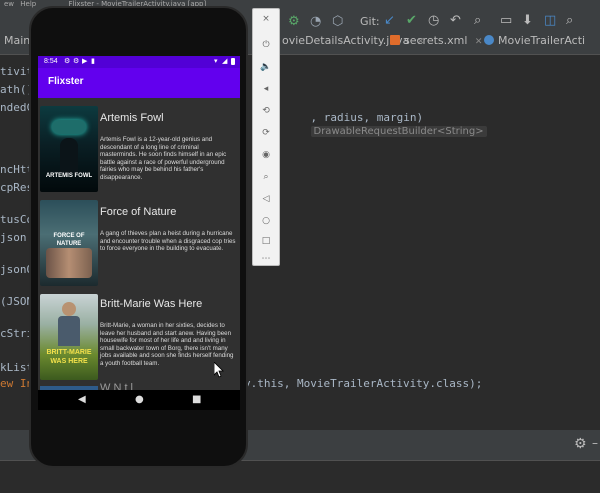 This screenshot has width=600, height=493. I want to click on android-nav-bar: ◀ ● ■, so click(139, 400).